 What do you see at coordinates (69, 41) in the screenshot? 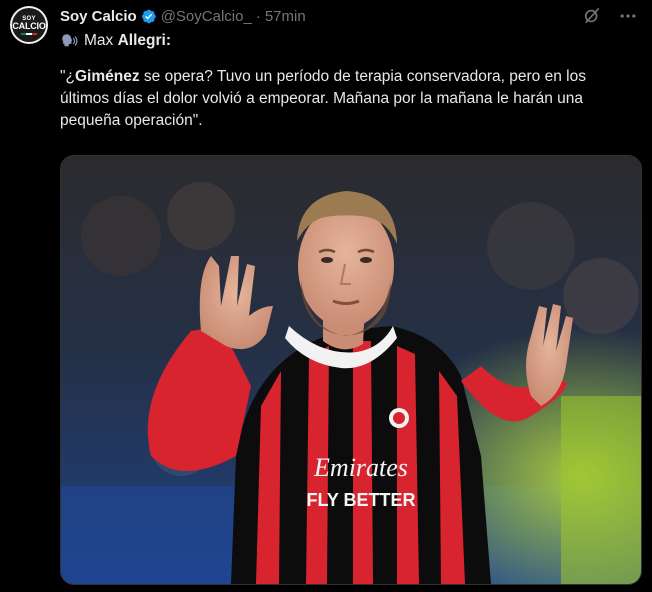
I see `speaking-head-icon` at bounding box center [69, 41].